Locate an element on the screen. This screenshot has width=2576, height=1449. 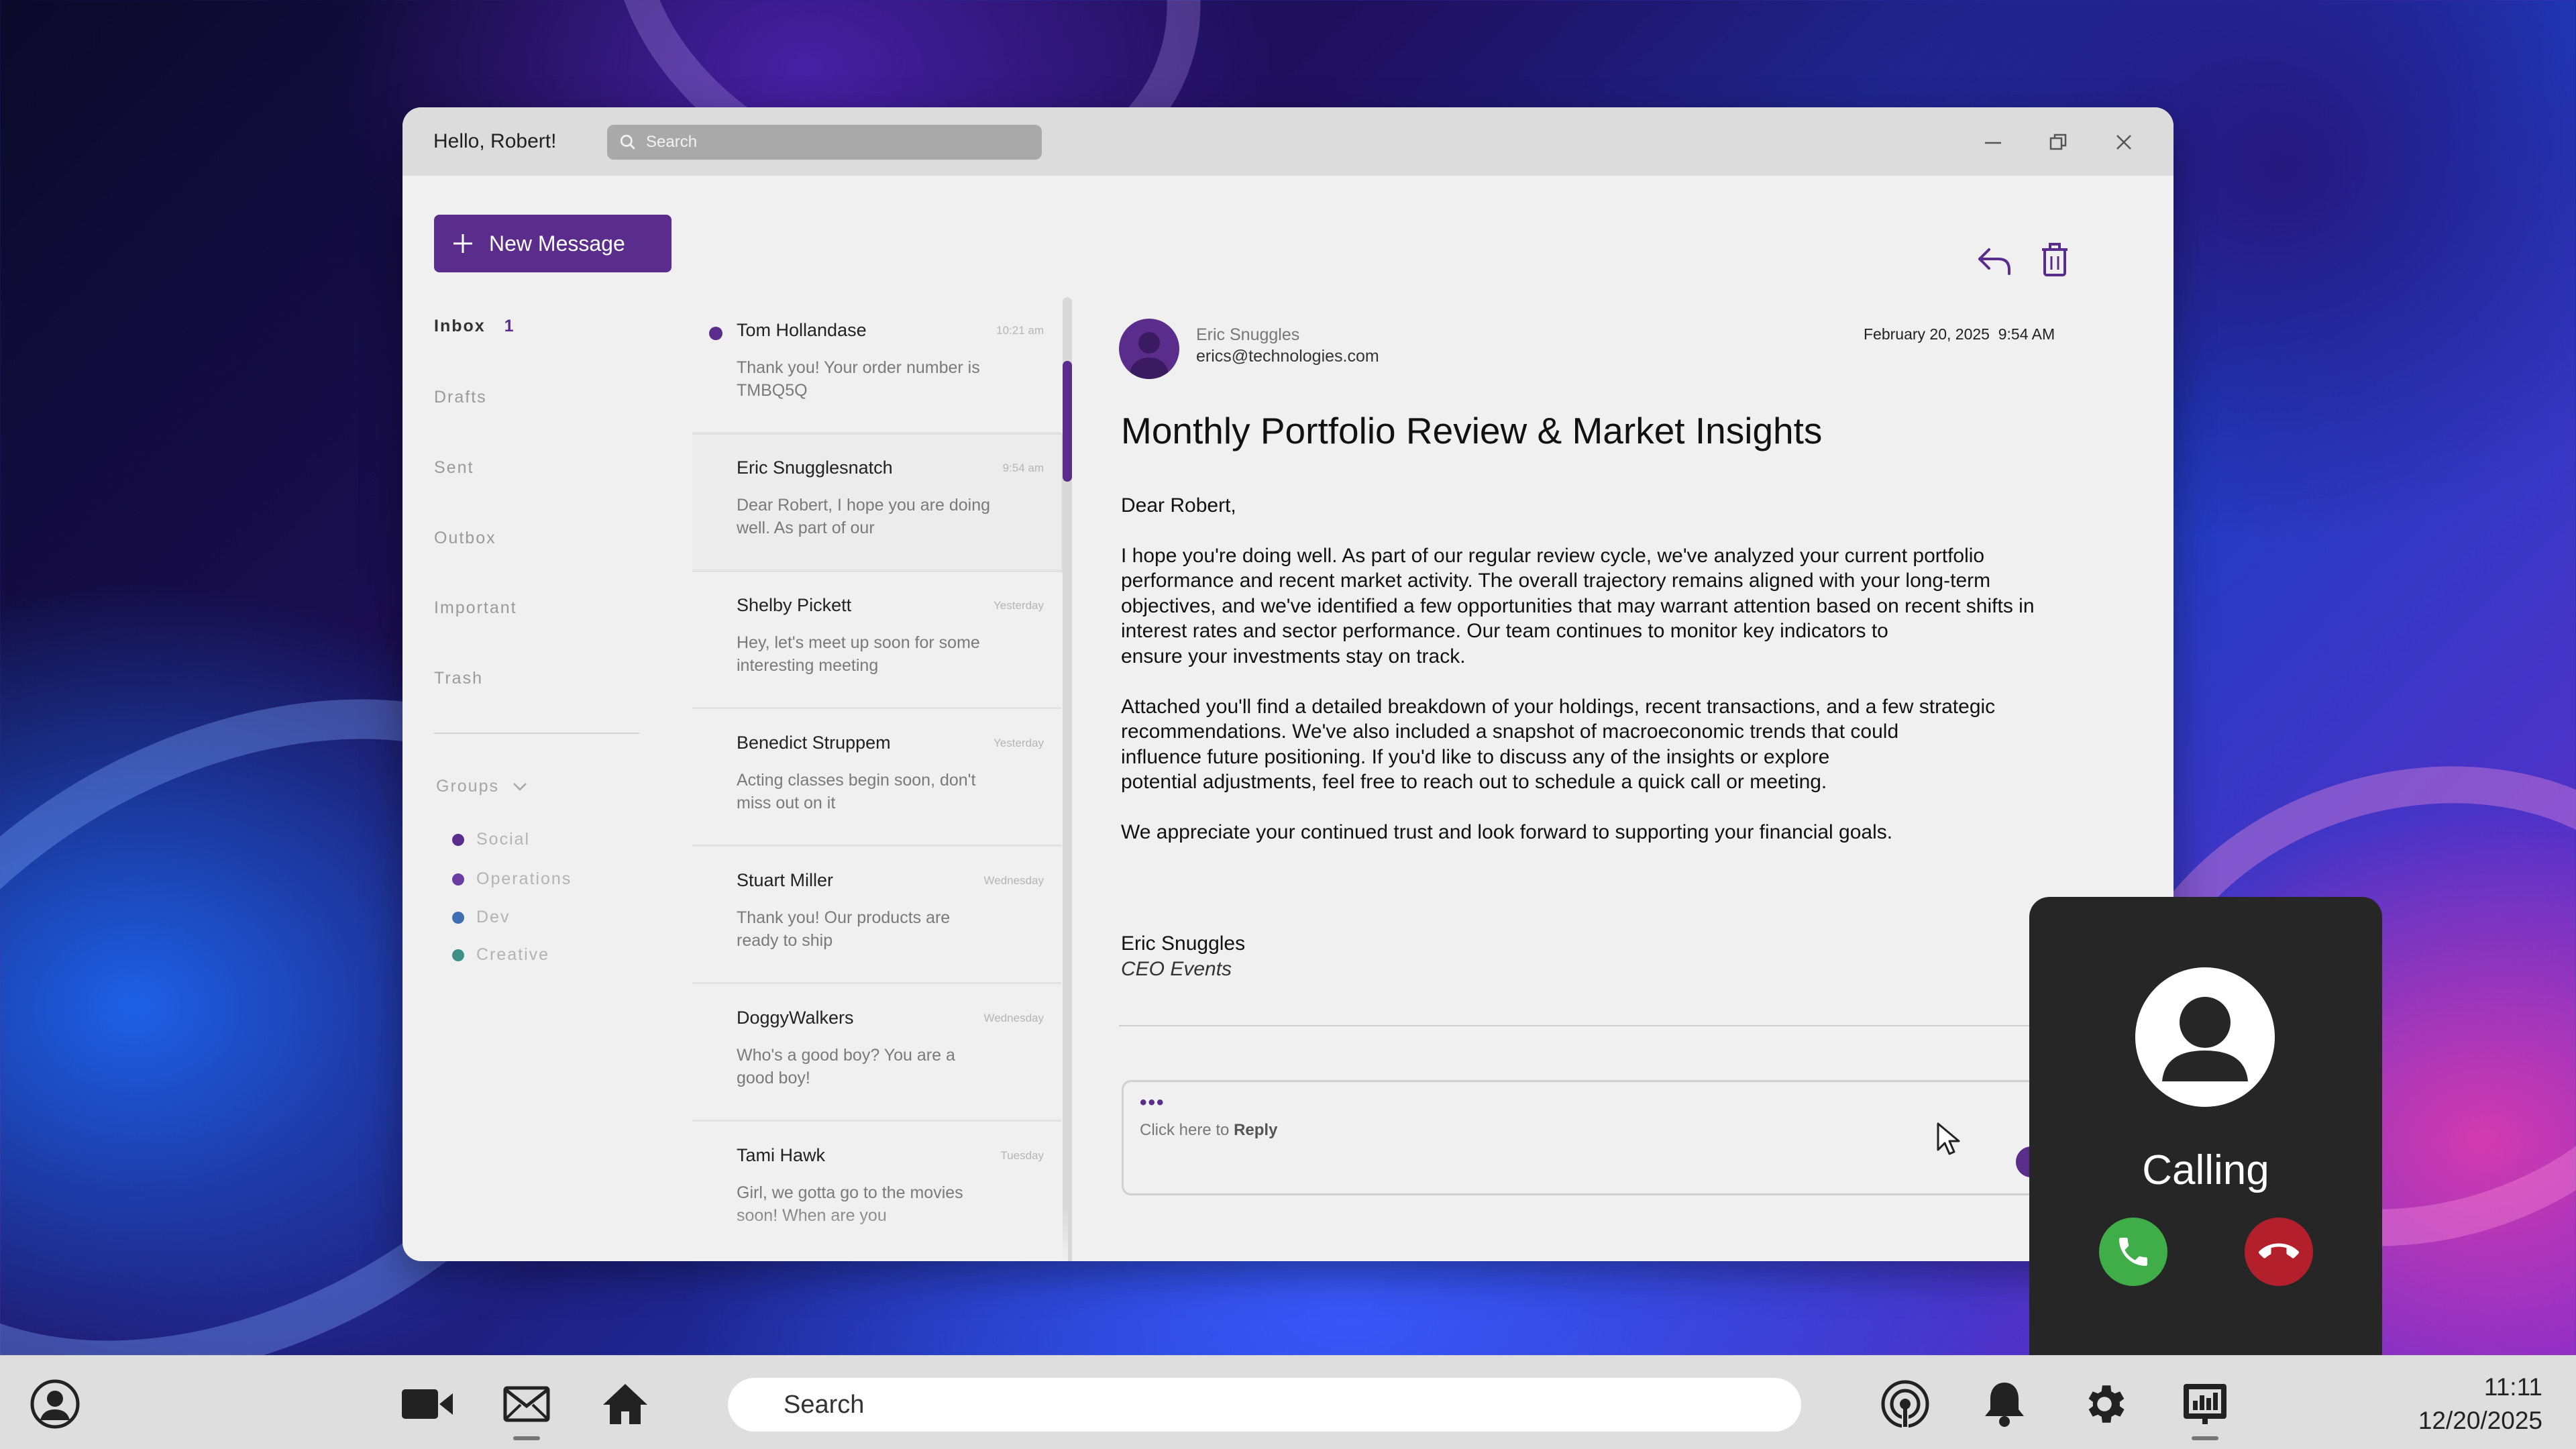
group-creative: Creative is located at coordinates (500, 955).